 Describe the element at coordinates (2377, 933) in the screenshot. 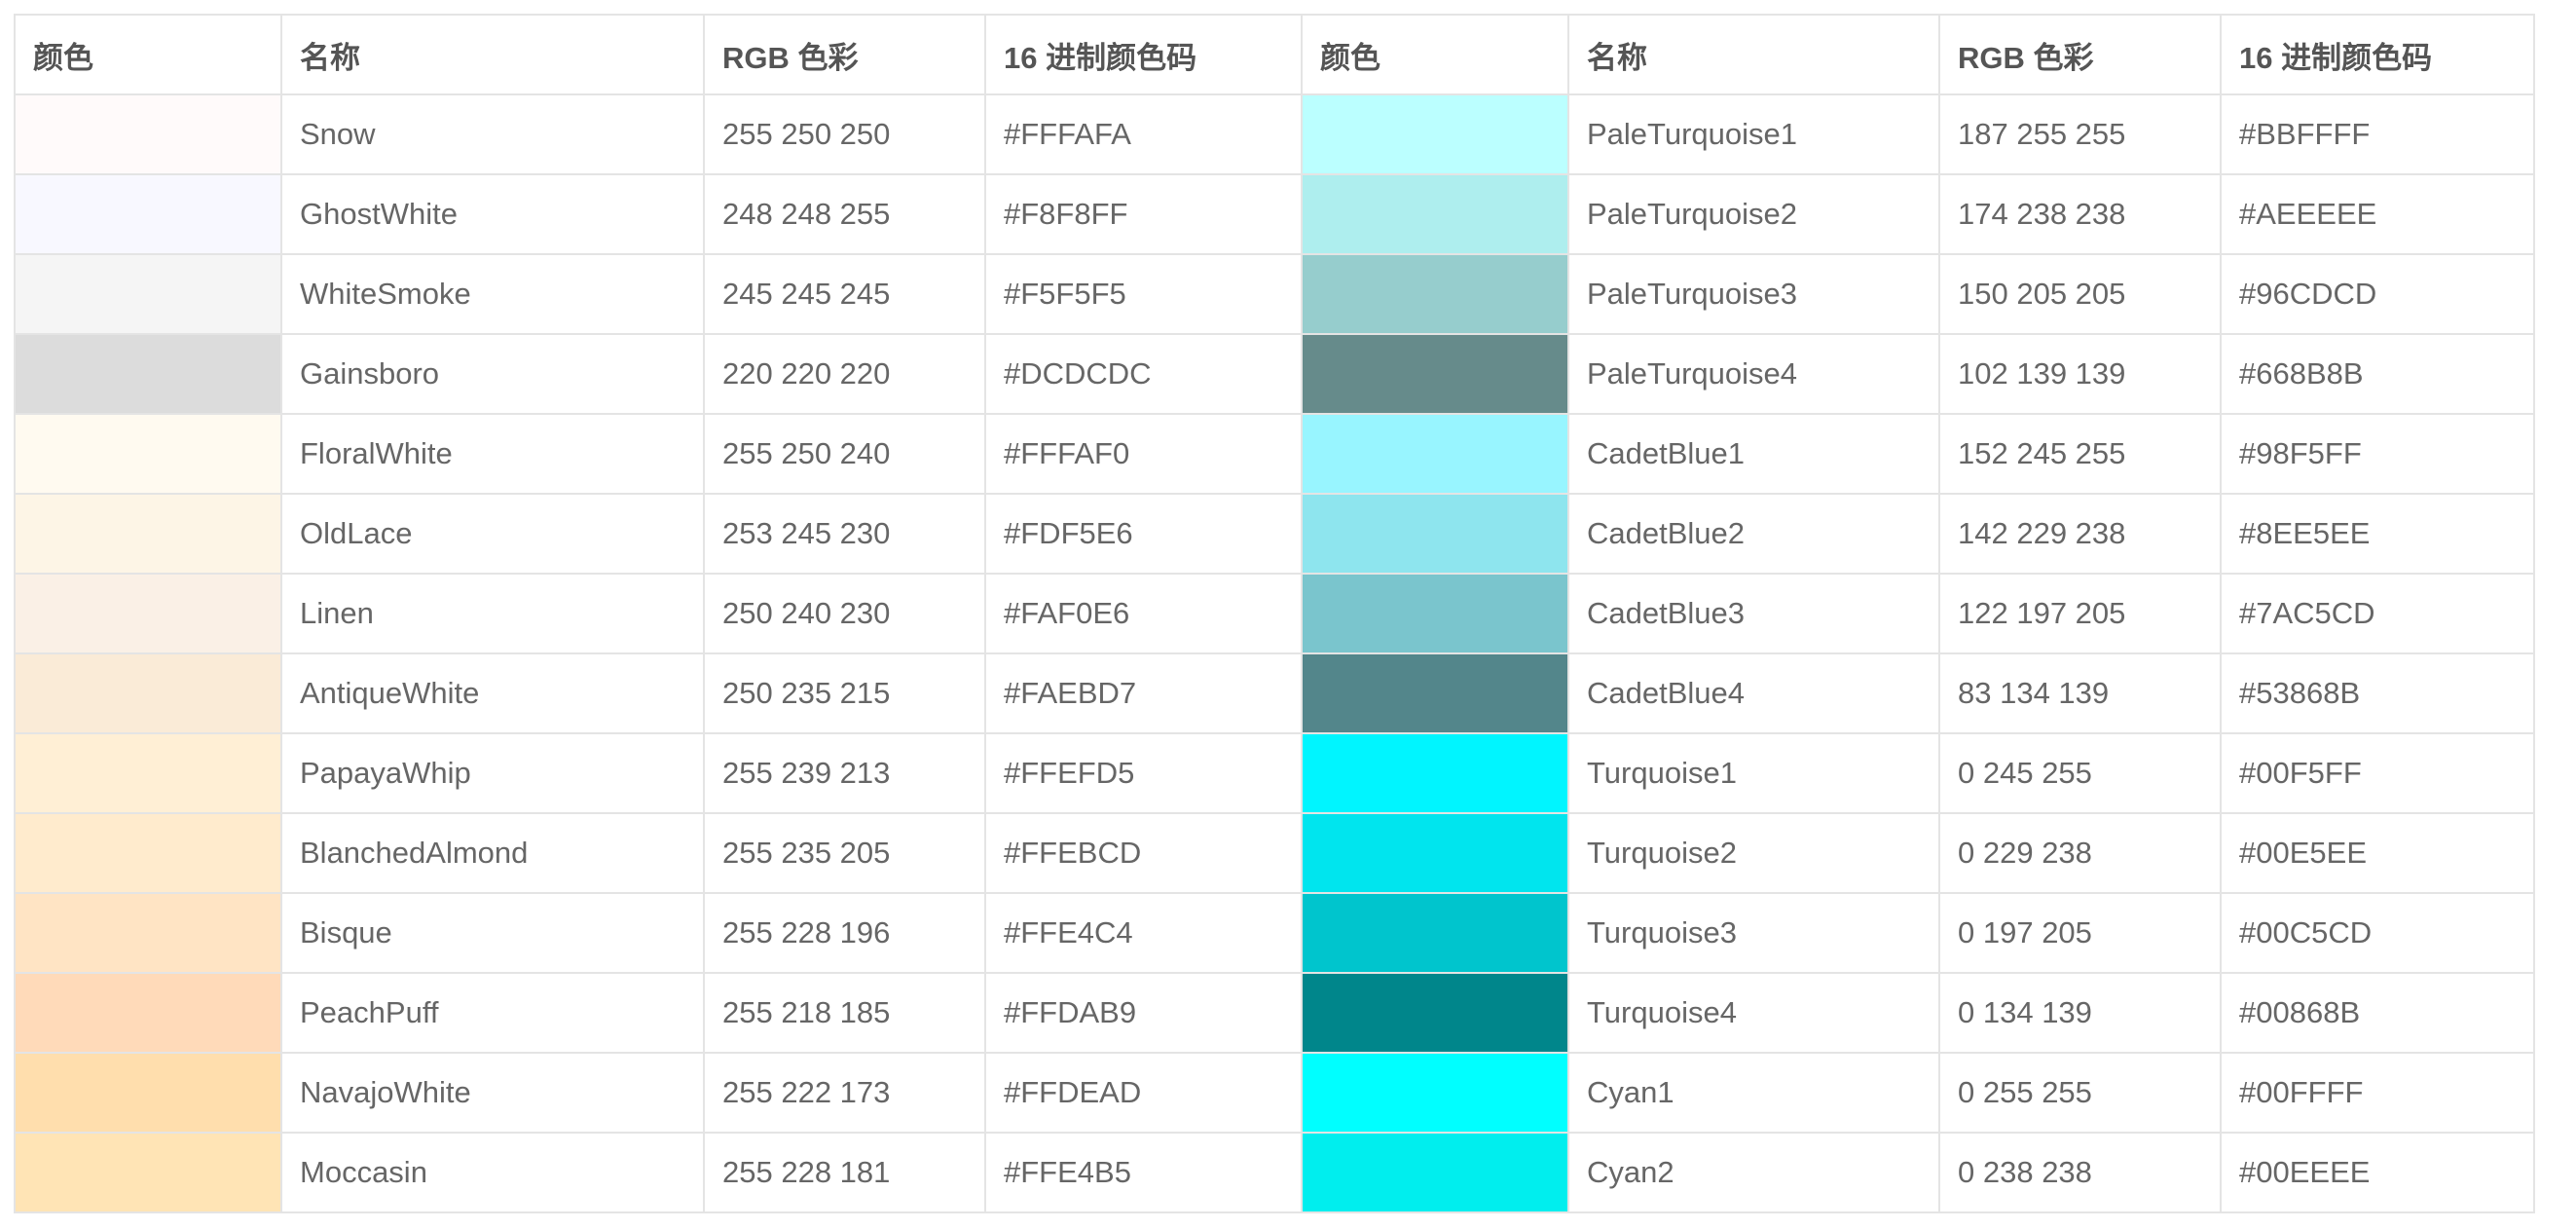

I see `hex-code-right: #00C5CD` at that location.